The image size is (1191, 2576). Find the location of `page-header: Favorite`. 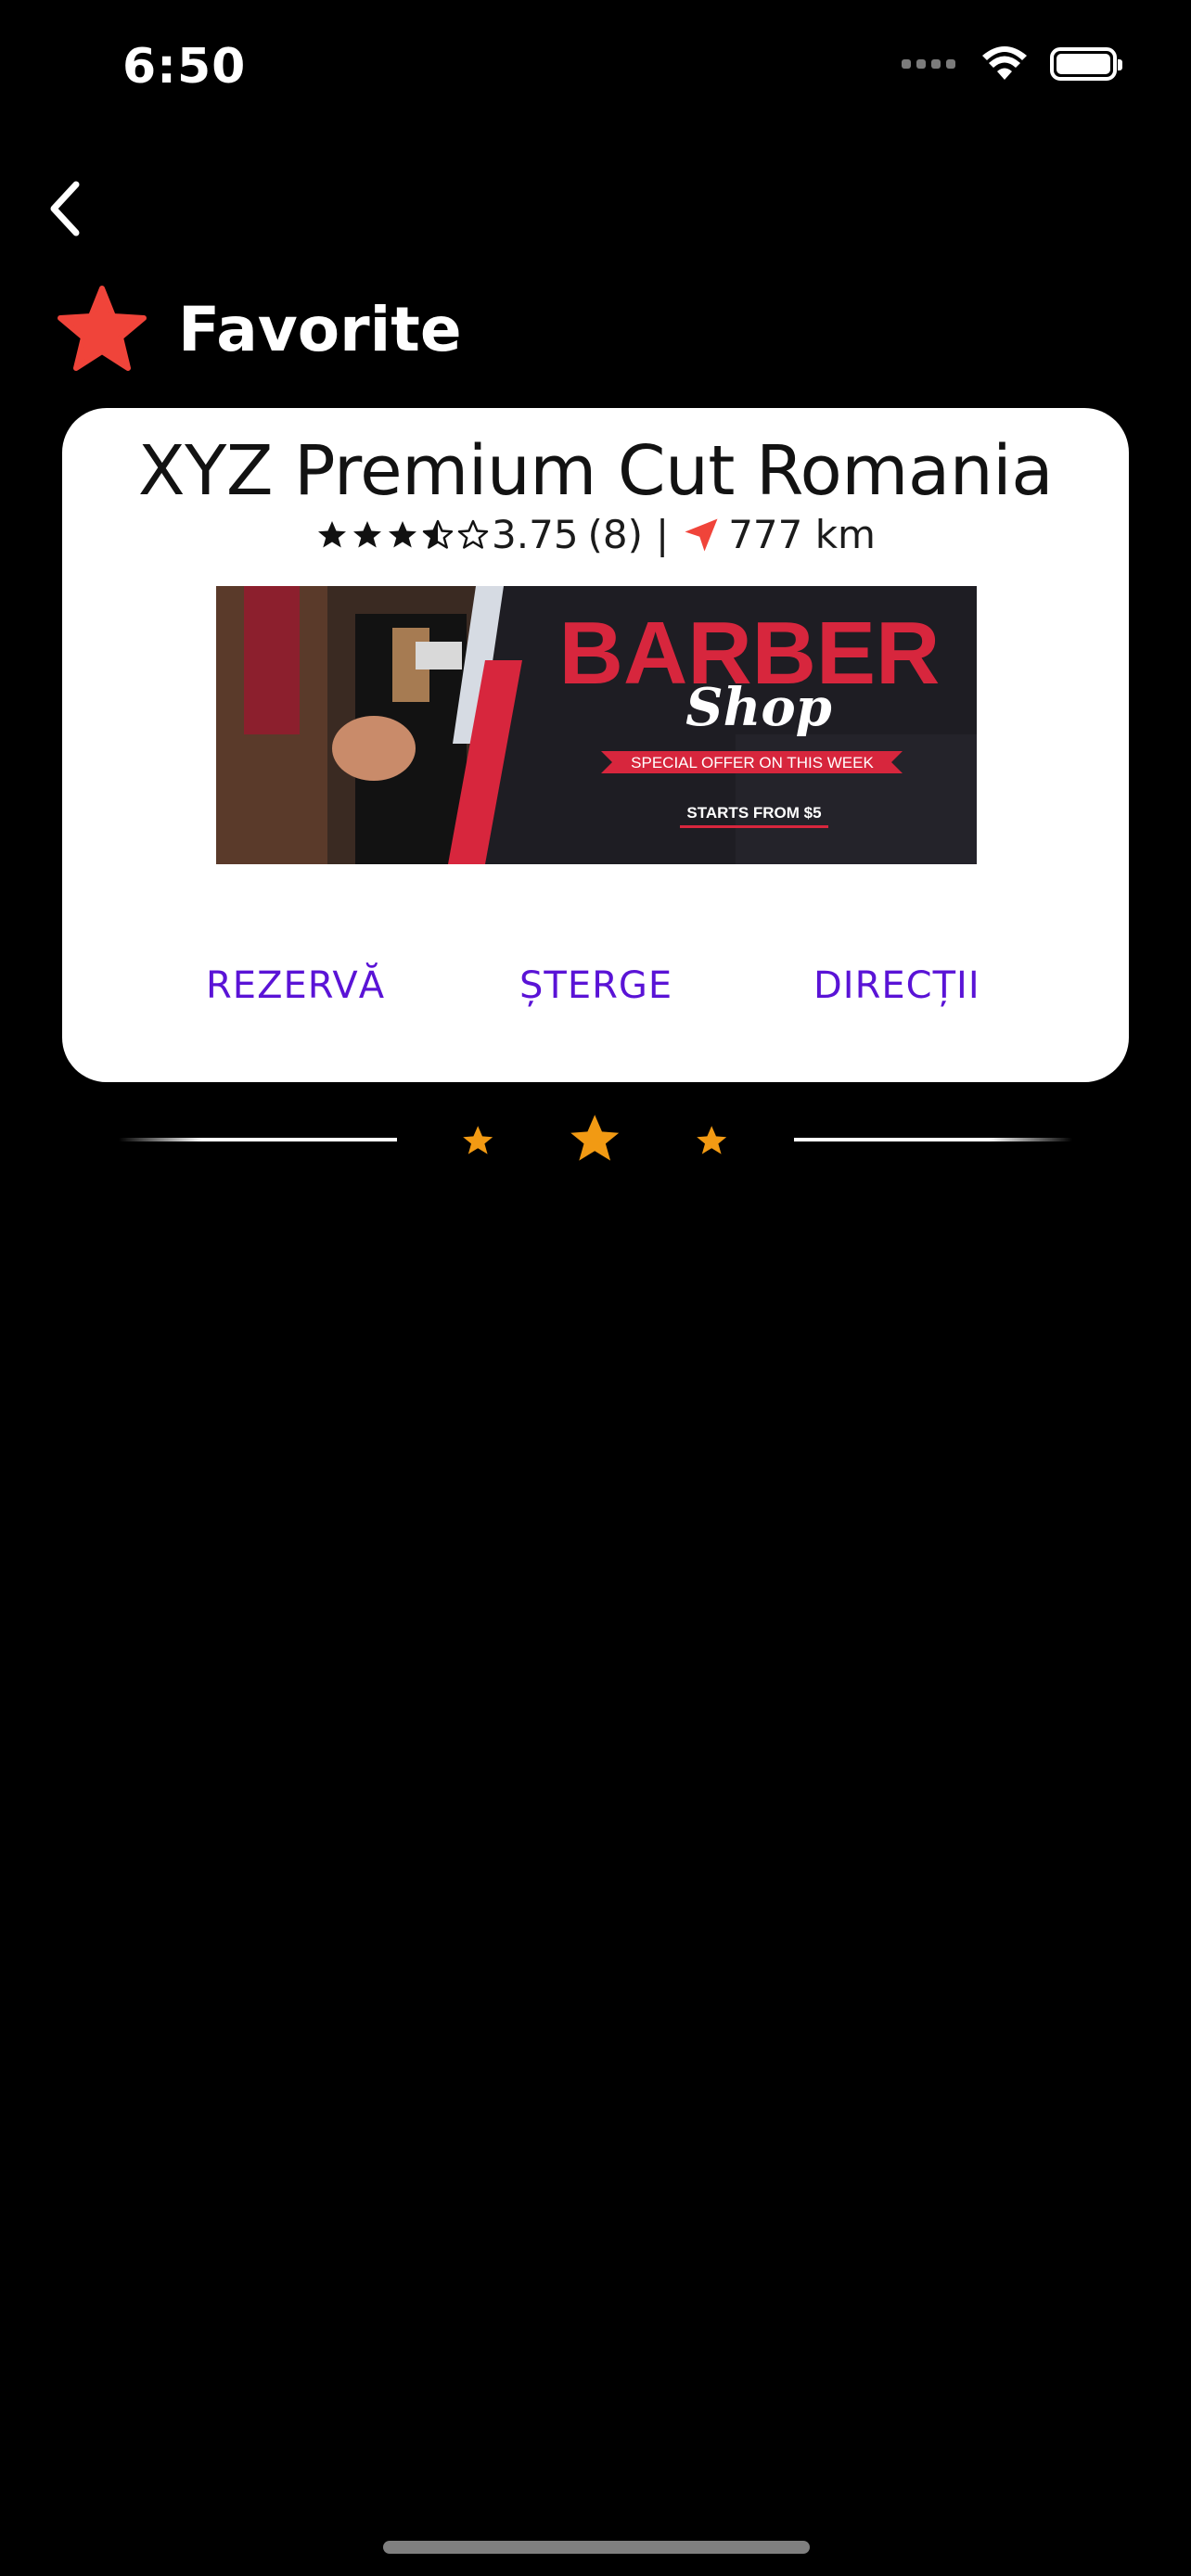

page-header: Favorite is located at coordinates (259, 329).